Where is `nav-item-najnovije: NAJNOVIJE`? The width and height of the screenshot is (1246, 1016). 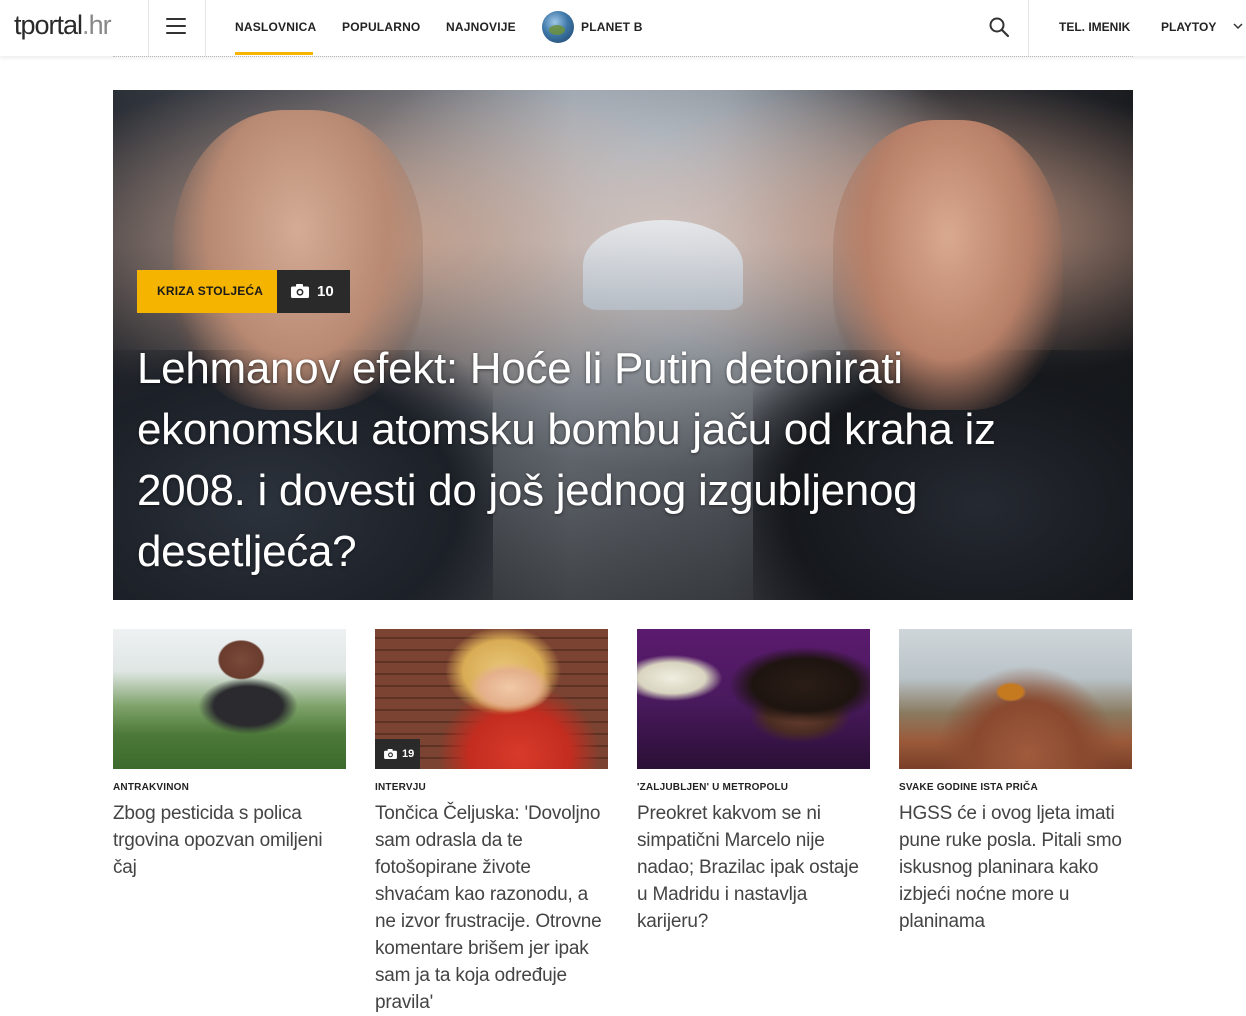 nav-item-najnovije: NAJNOVIJE is located at coordinates (481, 27).